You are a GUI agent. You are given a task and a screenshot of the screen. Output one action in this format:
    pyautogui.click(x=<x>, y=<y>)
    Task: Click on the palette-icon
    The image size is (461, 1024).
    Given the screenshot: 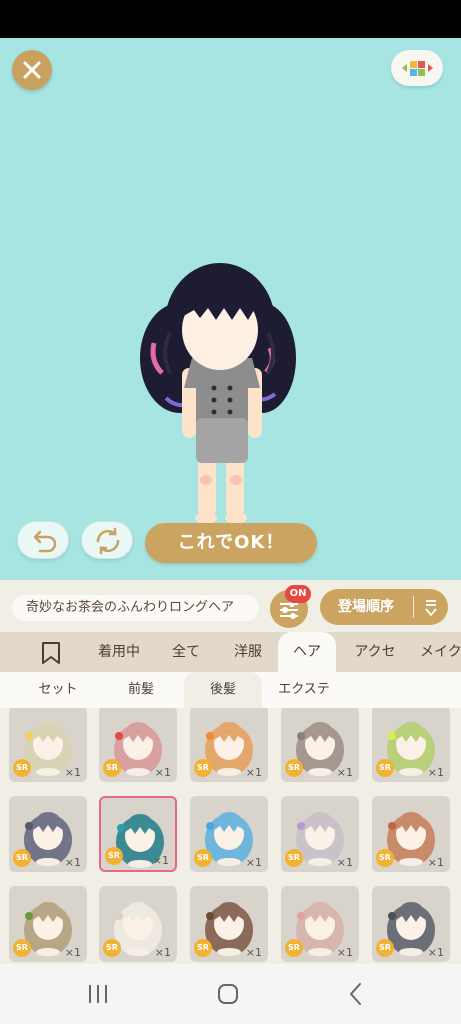 What is the action you would take?
    pyautogui.click(x=417, y=68)
    